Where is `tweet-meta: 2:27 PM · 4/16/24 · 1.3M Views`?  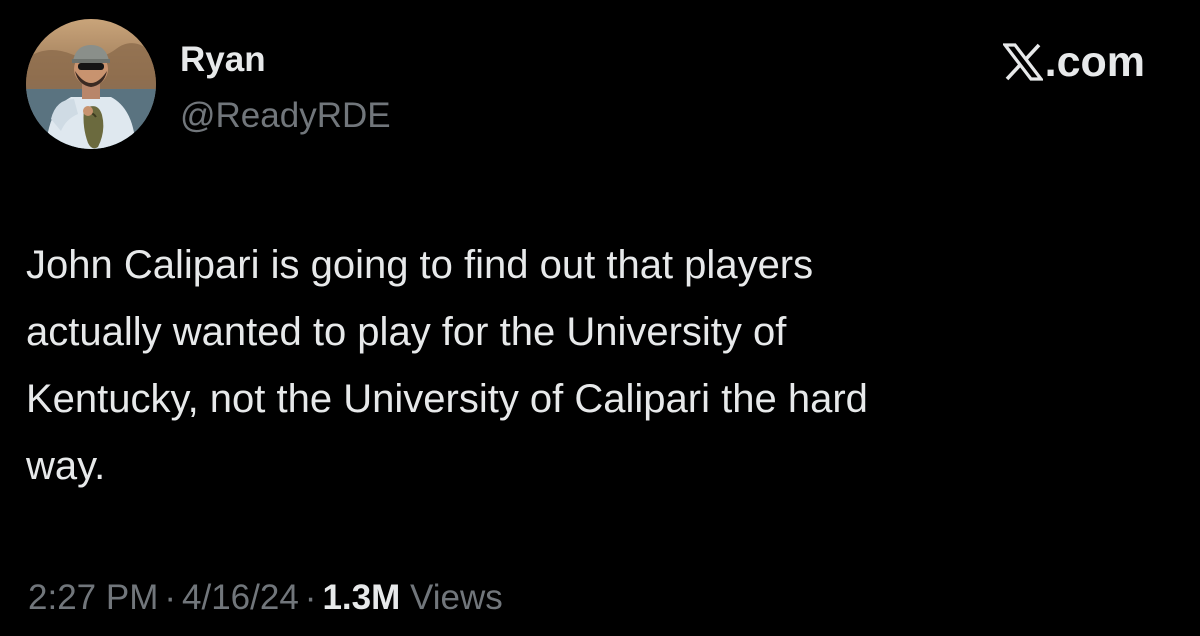 tweet-meta: 2:27 PM · 4/16/24 · 1.3M Views is located at coordinates (265, 598).